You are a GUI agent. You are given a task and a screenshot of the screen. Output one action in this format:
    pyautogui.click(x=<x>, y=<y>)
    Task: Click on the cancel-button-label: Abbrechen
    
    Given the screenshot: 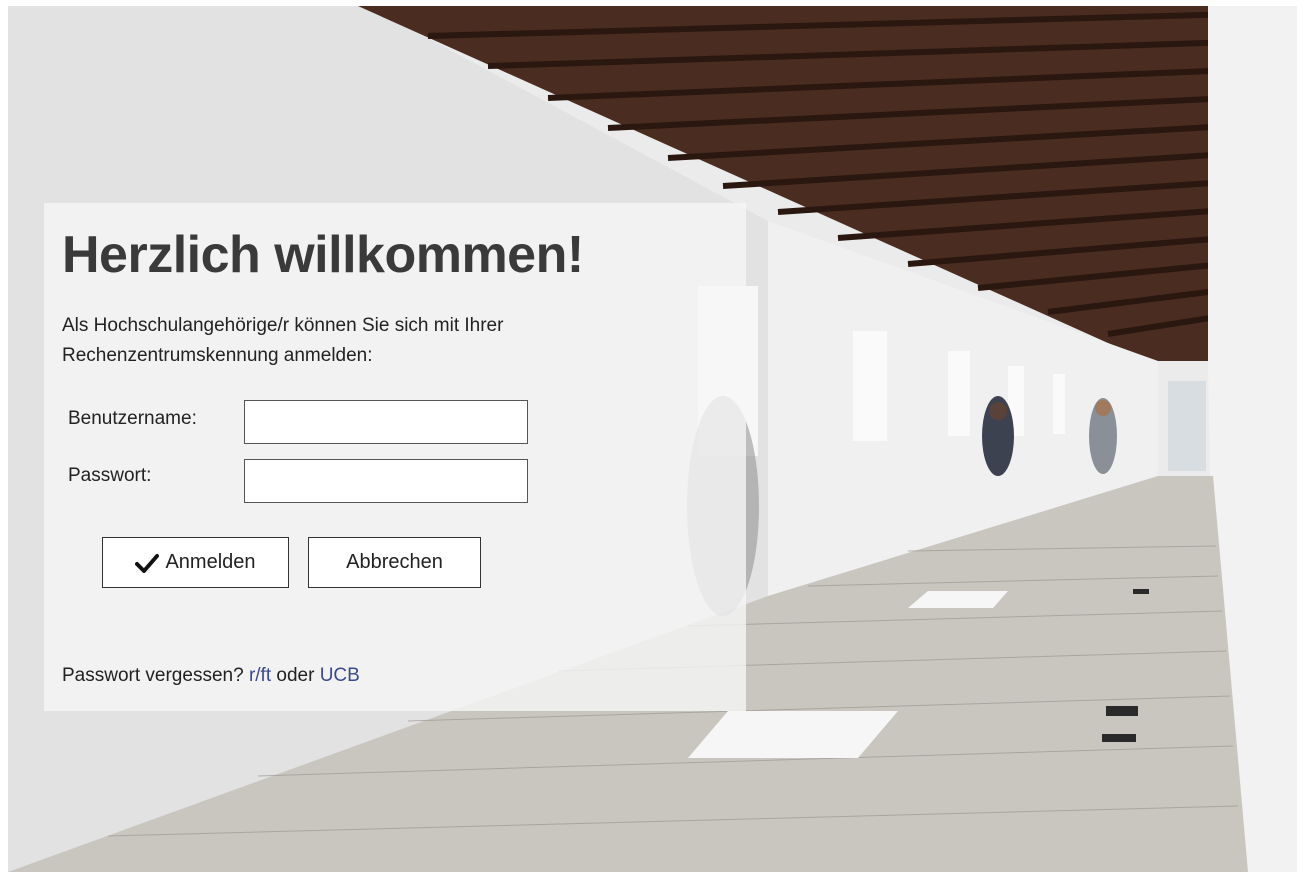 What is the action you would take?
    pyautogui.click(x=394, y=562)
    